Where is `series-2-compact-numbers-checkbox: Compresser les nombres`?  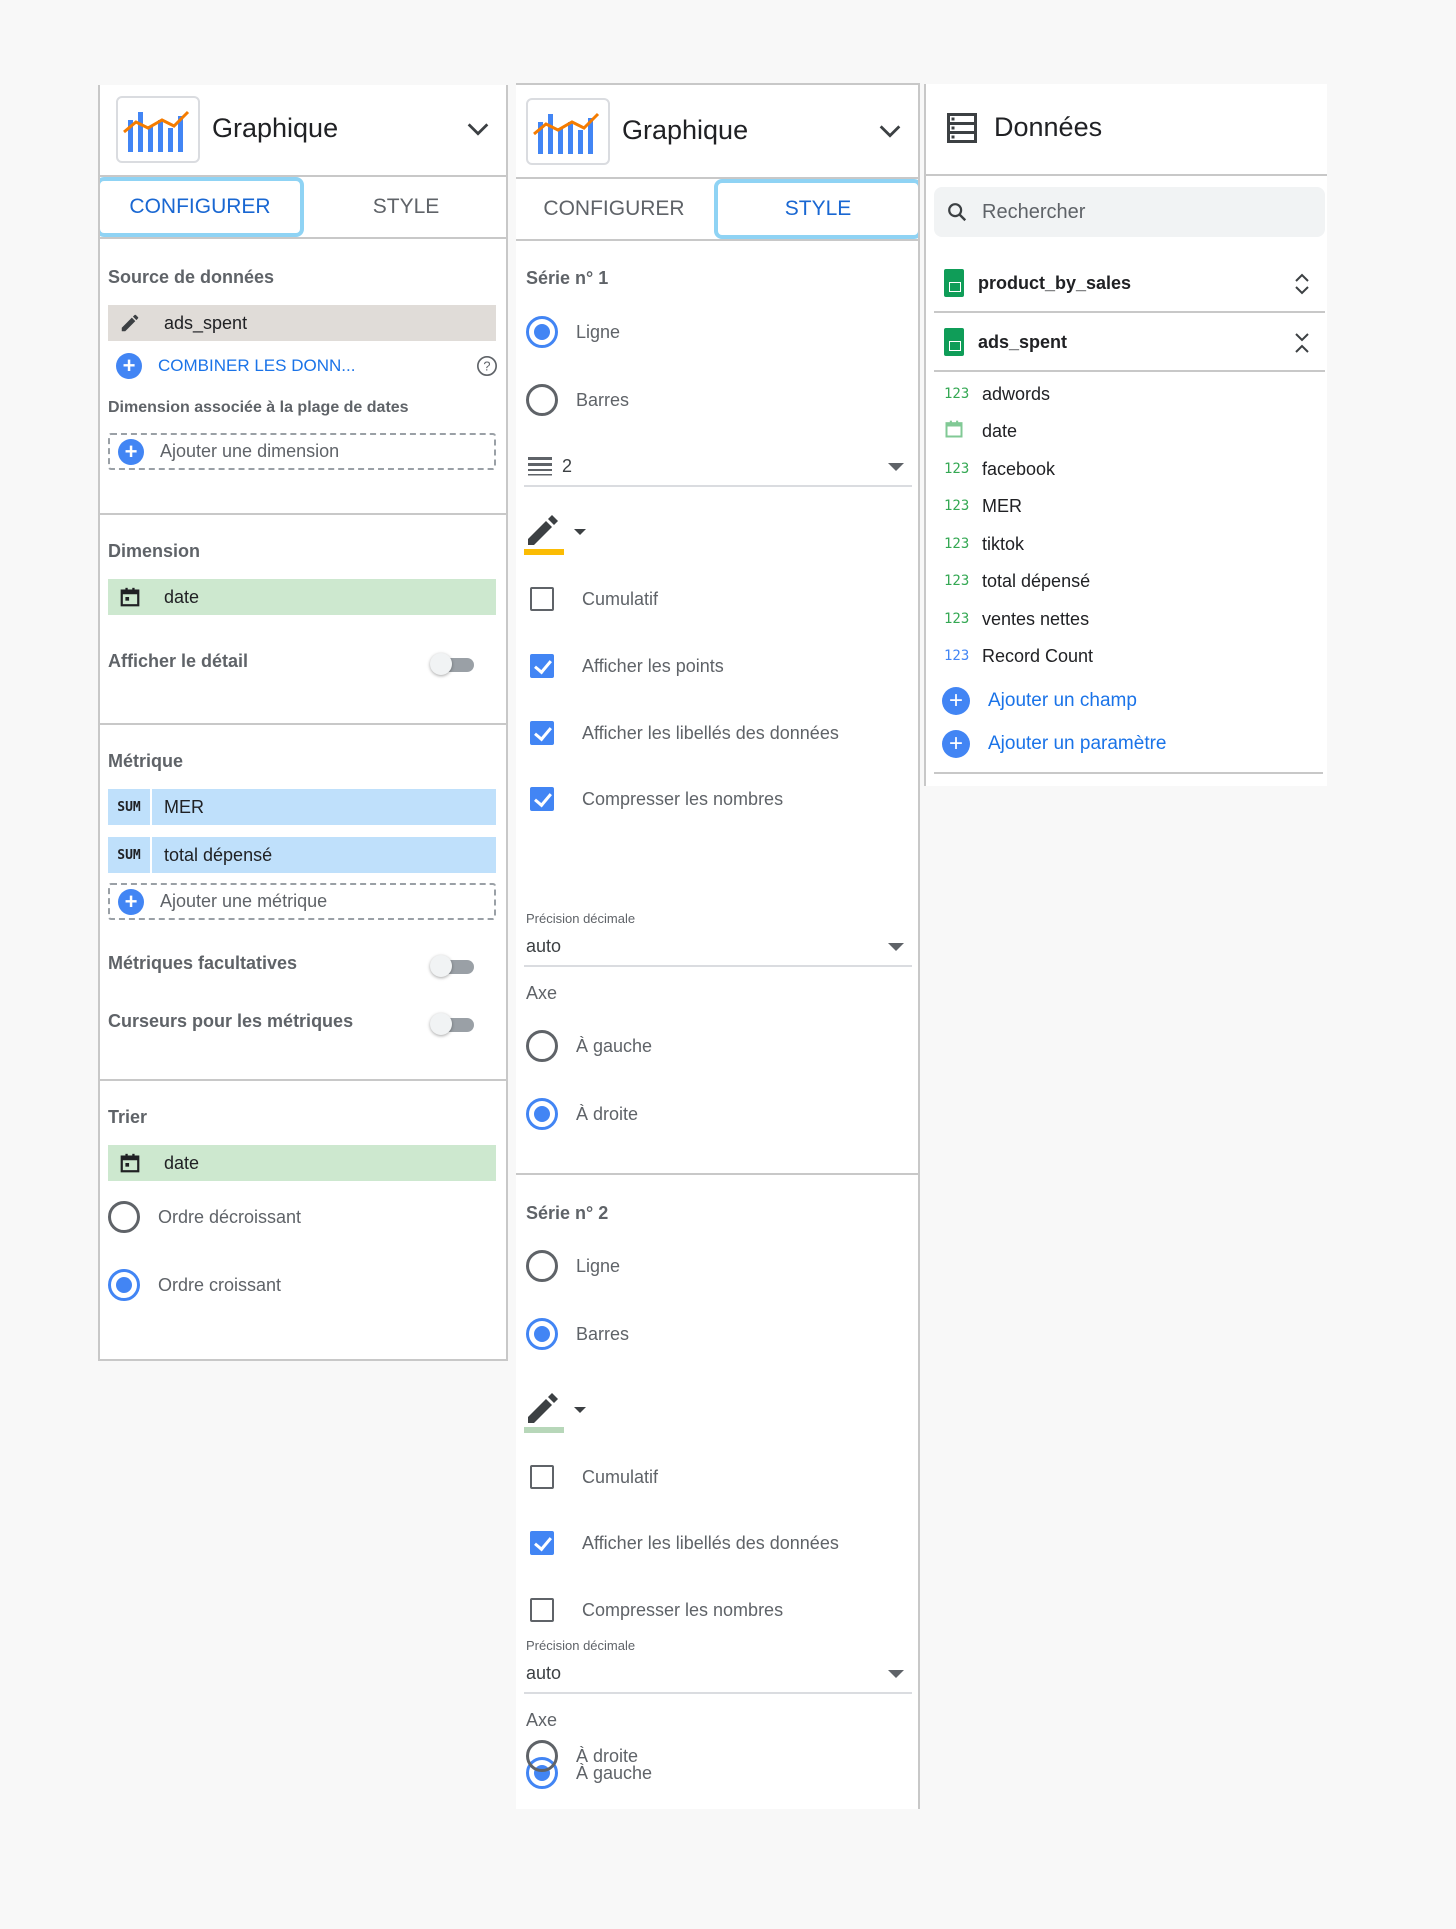
series-2-compact-numbers-checkbox: Compresser les nombres is located at coordinates (654, 1610).